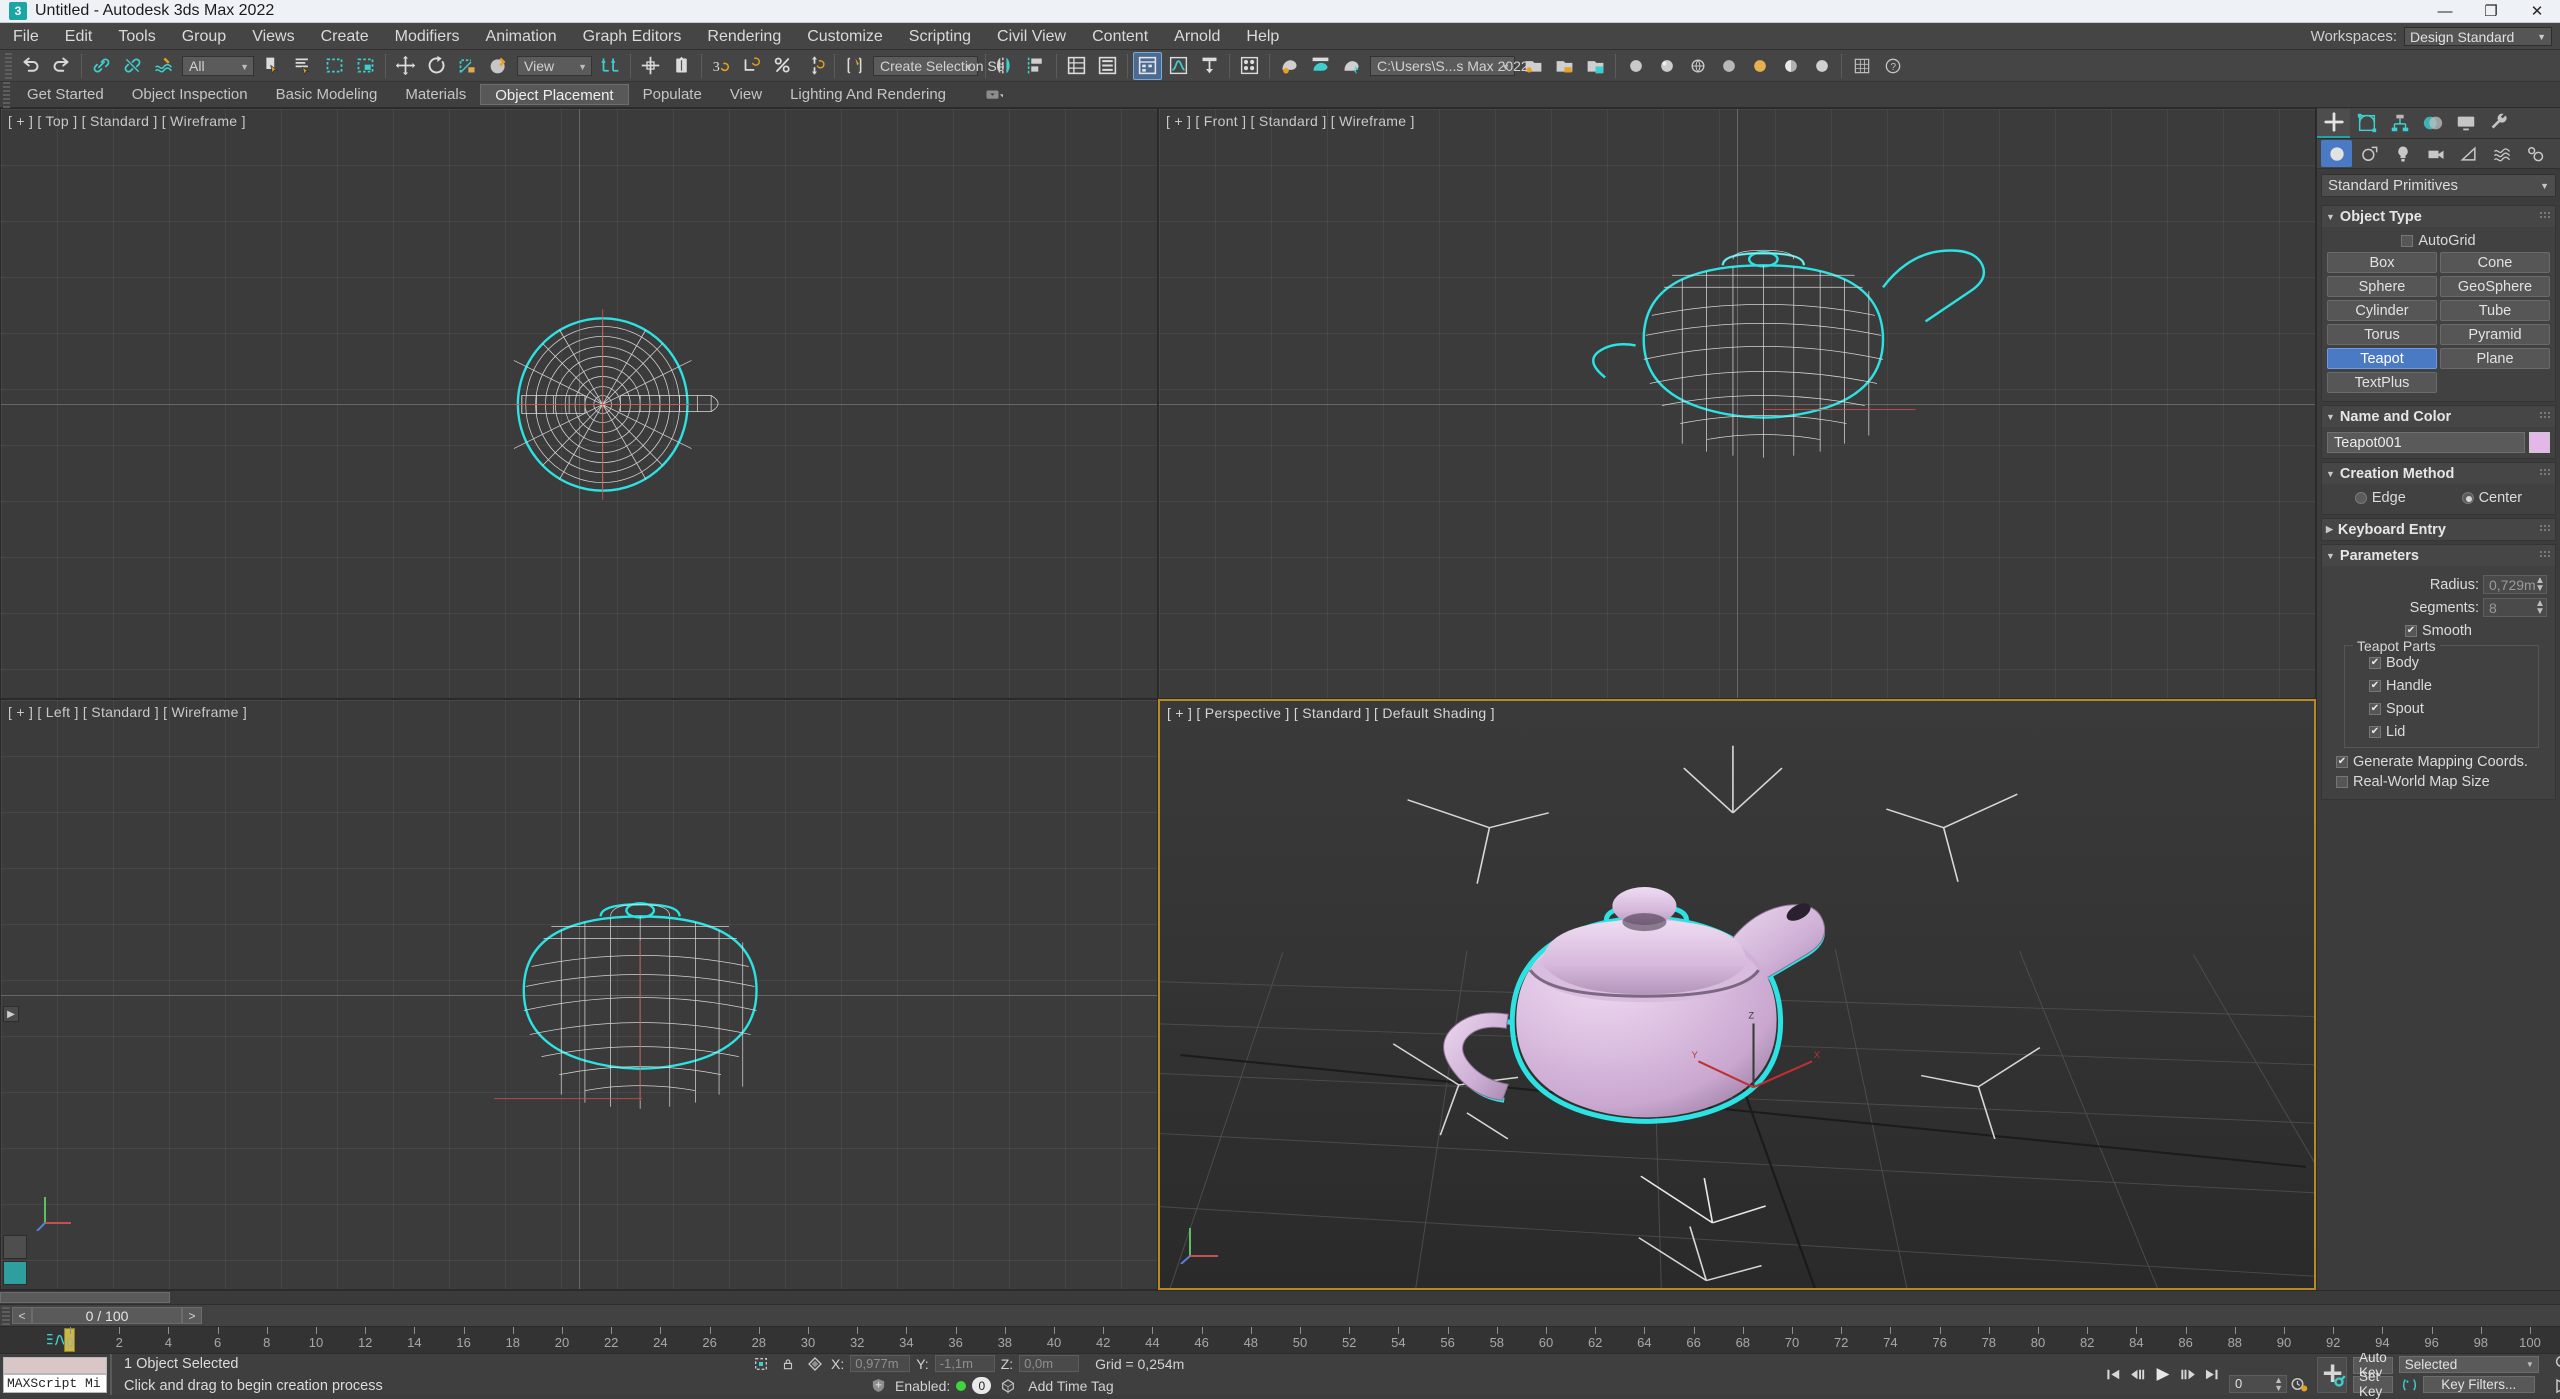 This screenshot has width=2560, height=1399. Describe the element at coordinates (2299, 1383) in the screenshot. I see `time-configuration-icon` at that location.